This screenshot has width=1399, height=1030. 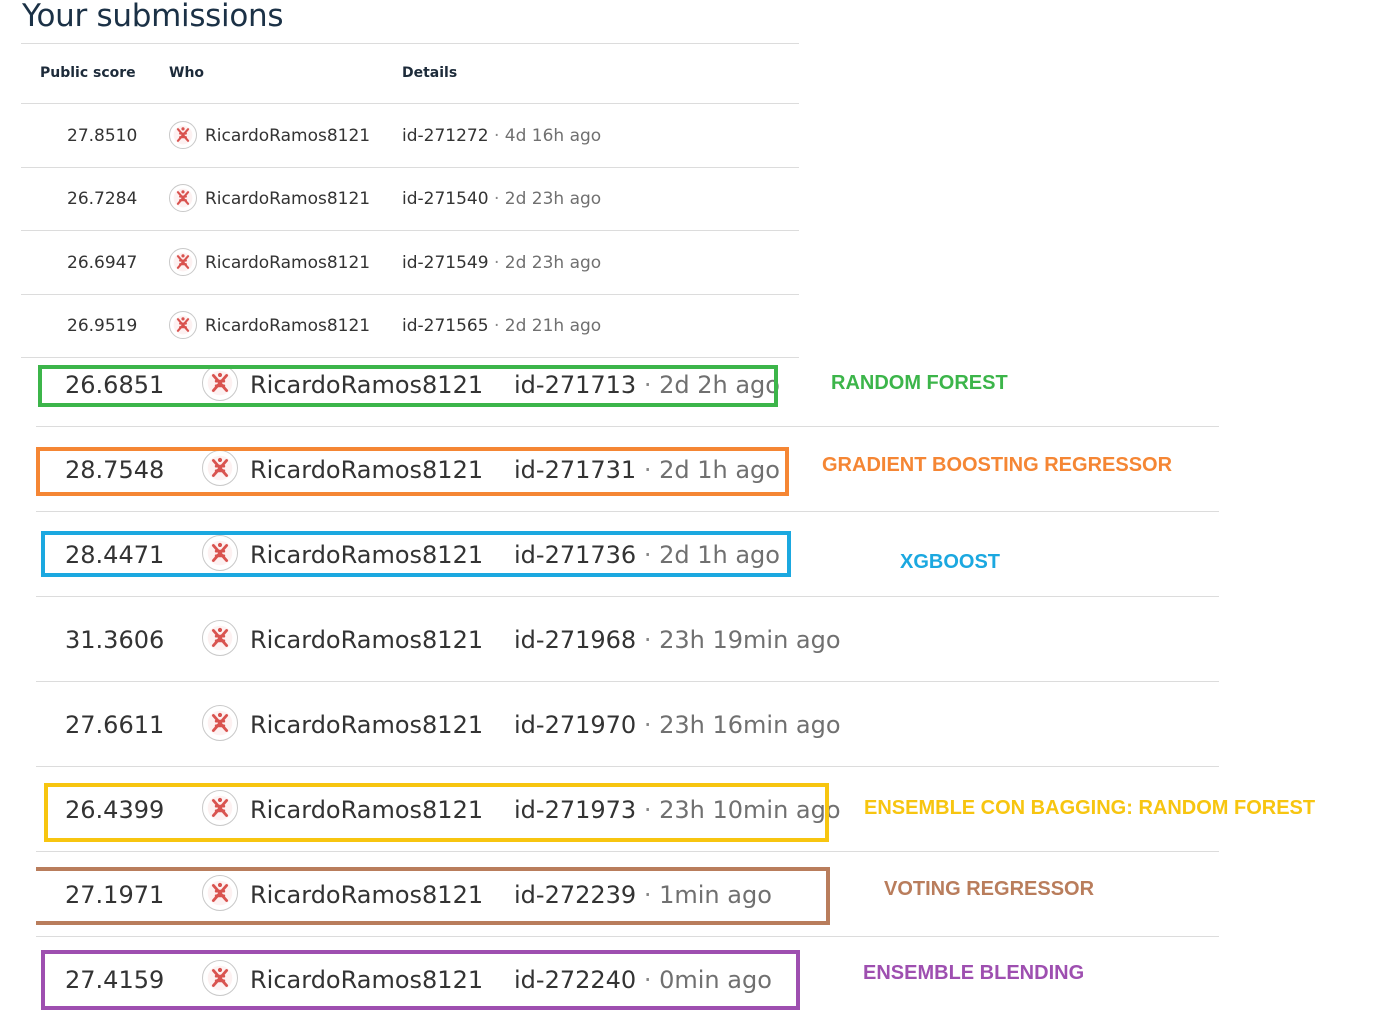 What do you see at coordinates (88, 73) in the screenshot?
I see `column-header-score: Public score` at bounding box center [88, 73].